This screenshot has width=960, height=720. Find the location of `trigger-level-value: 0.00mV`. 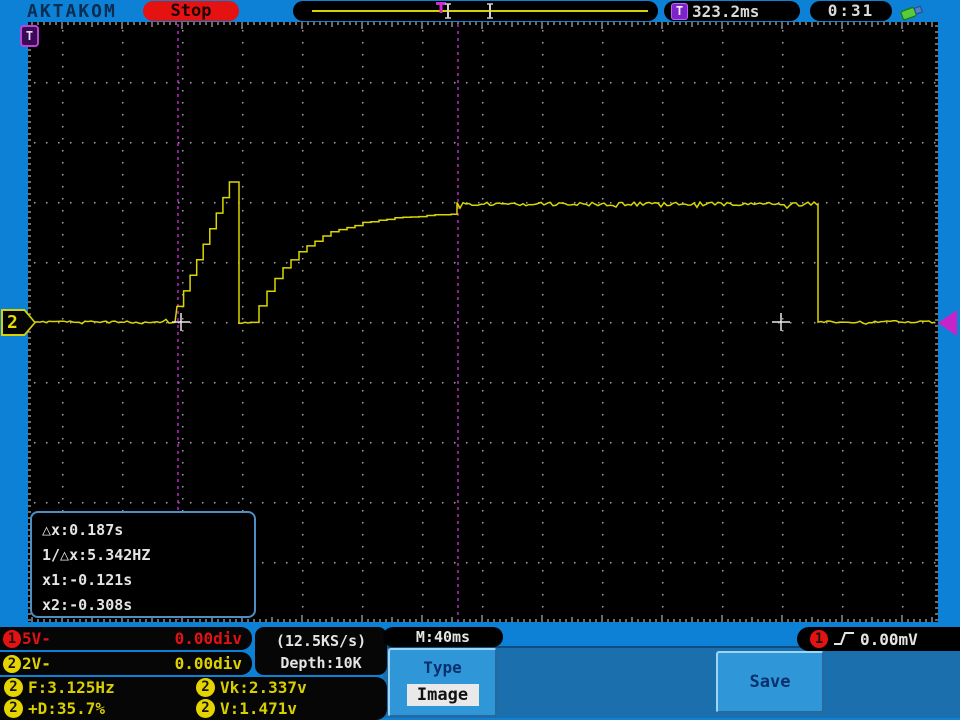

trigger-level-value: 0.00mV is located at coordinates (889, 639).